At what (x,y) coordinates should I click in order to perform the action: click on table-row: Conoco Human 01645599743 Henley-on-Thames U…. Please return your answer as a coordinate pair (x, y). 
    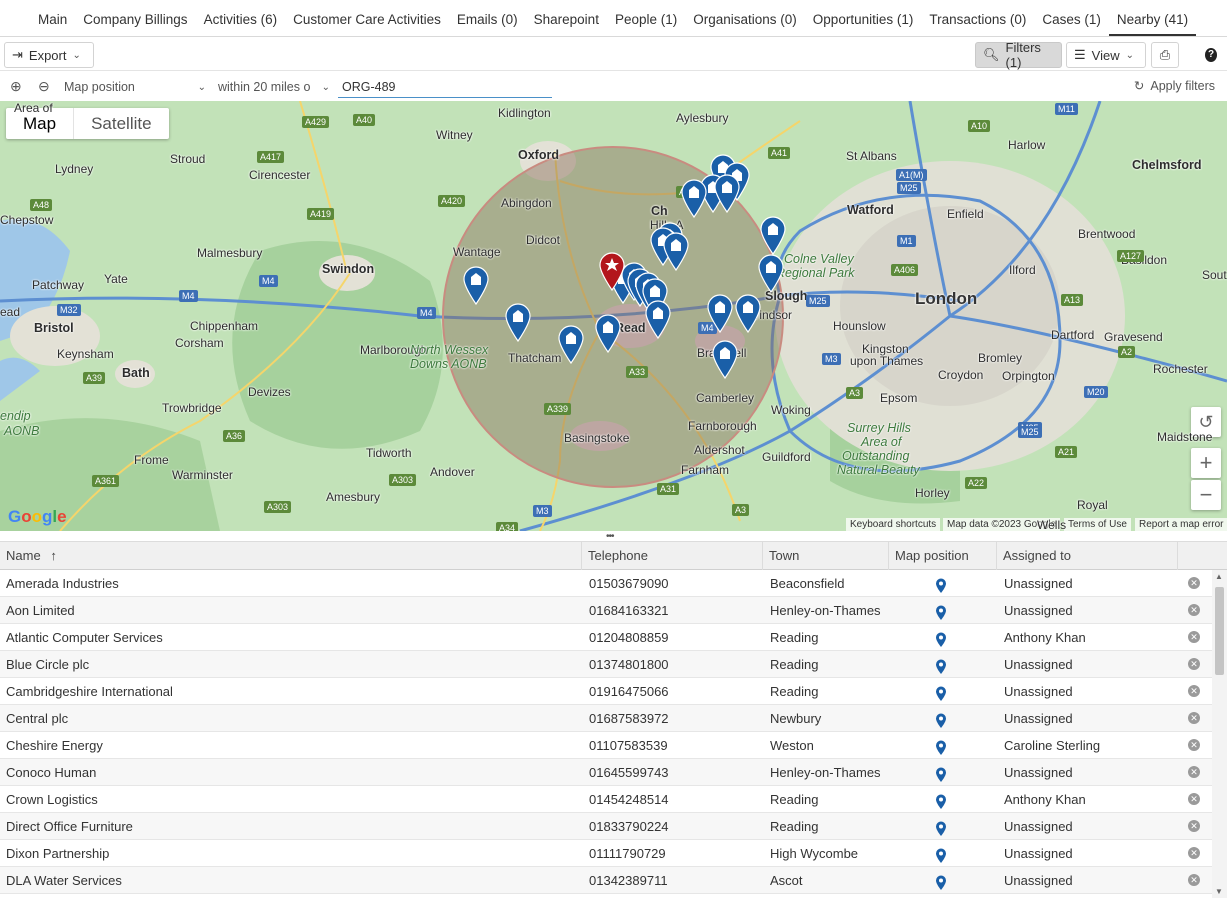
    Looking at the image, I should click on (606, 772).